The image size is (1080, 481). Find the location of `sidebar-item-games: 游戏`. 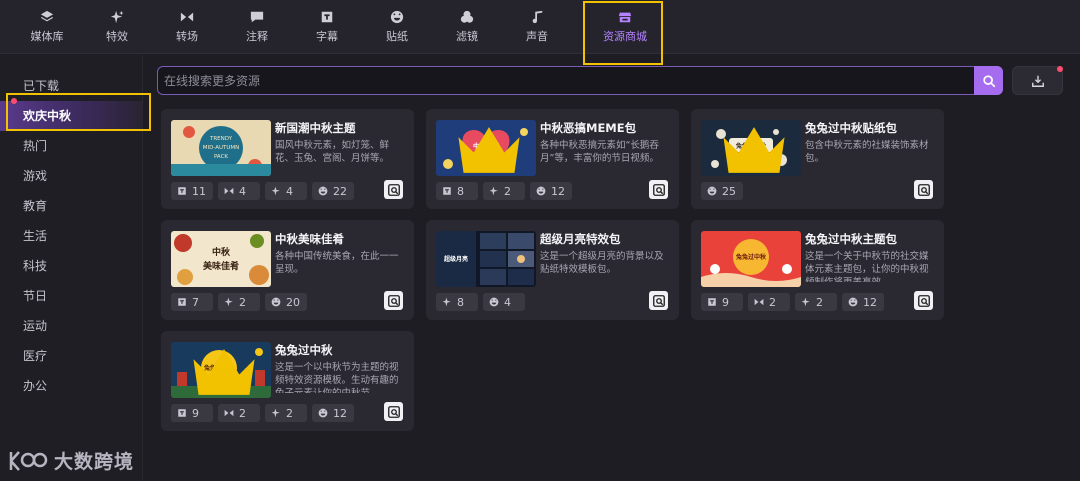

sidebar-item-games: 游戏 is located at coordinates (71, 176).